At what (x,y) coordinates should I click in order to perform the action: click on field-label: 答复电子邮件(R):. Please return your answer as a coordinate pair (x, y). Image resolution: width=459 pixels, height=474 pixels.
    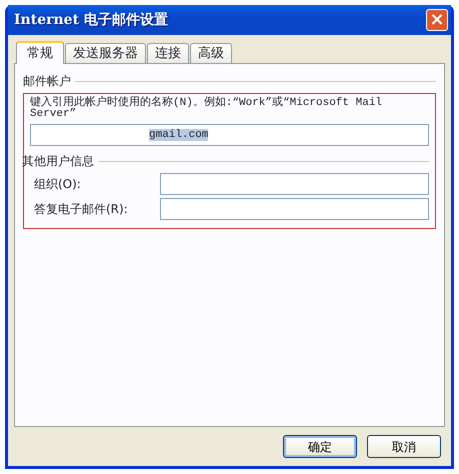
    Looking at the image, I should click on (81, 209).